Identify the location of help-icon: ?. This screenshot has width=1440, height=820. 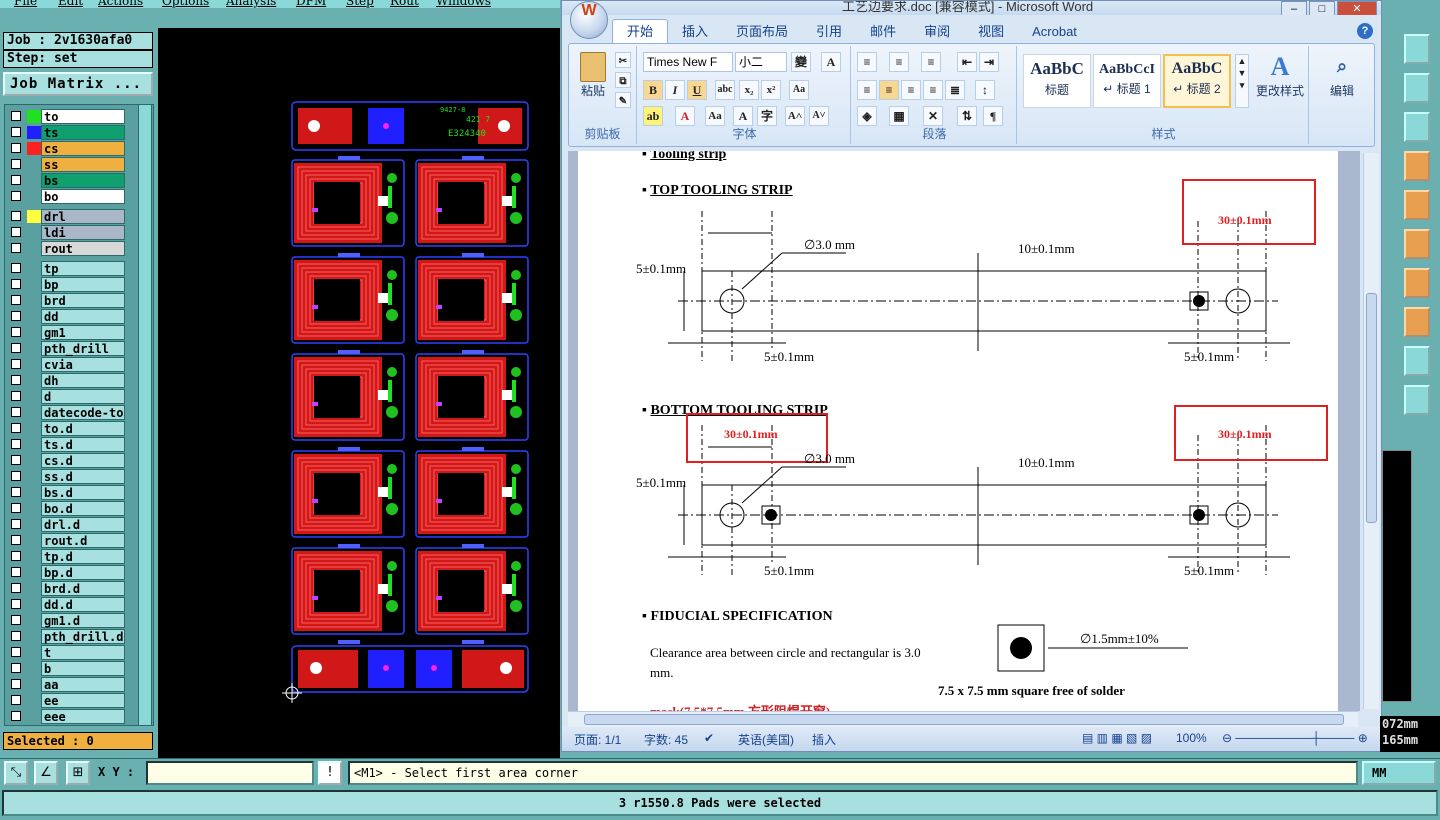
(1365, 31).